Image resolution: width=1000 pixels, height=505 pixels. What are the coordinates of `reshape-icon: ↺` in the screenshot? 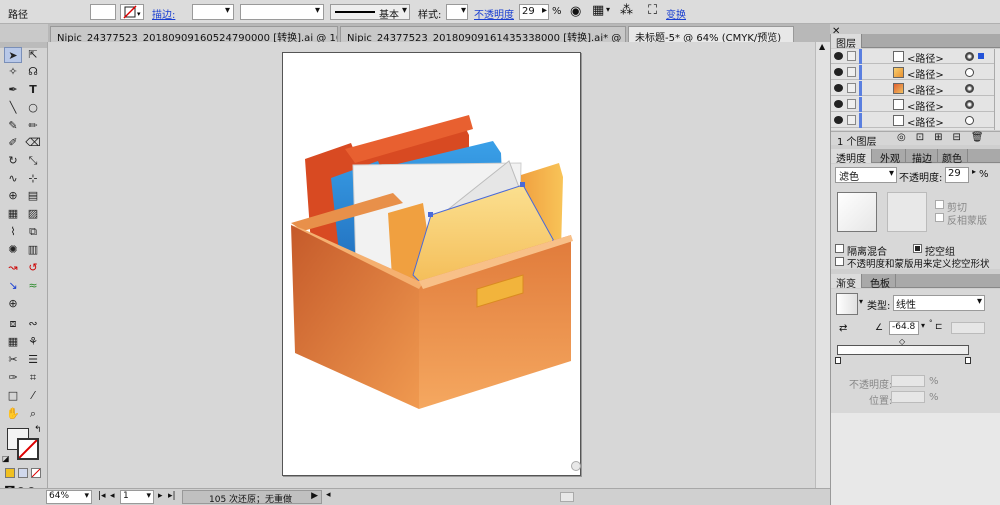 It's located at (33, 268).